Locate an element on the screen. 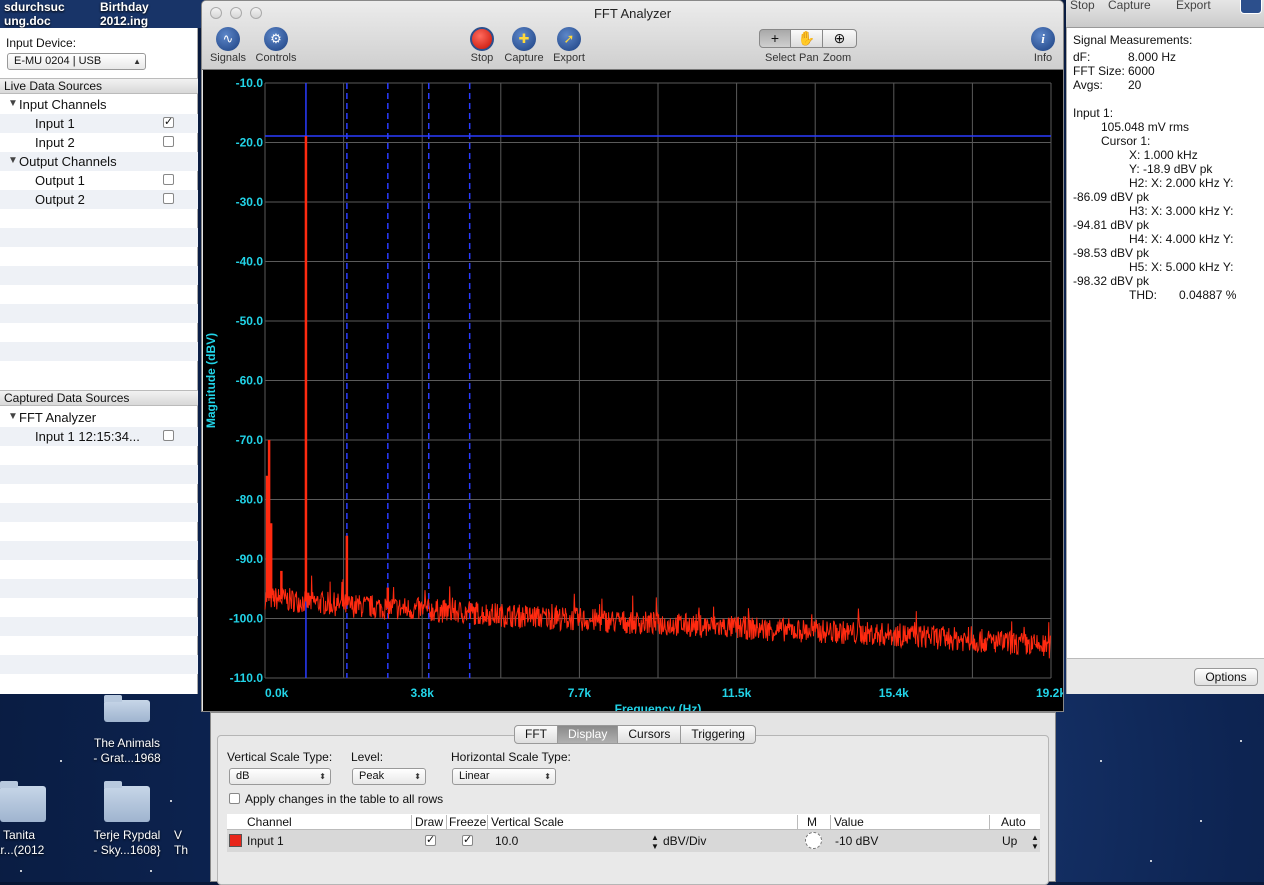  col-channel: Channel is located at coordinates (269, 822).